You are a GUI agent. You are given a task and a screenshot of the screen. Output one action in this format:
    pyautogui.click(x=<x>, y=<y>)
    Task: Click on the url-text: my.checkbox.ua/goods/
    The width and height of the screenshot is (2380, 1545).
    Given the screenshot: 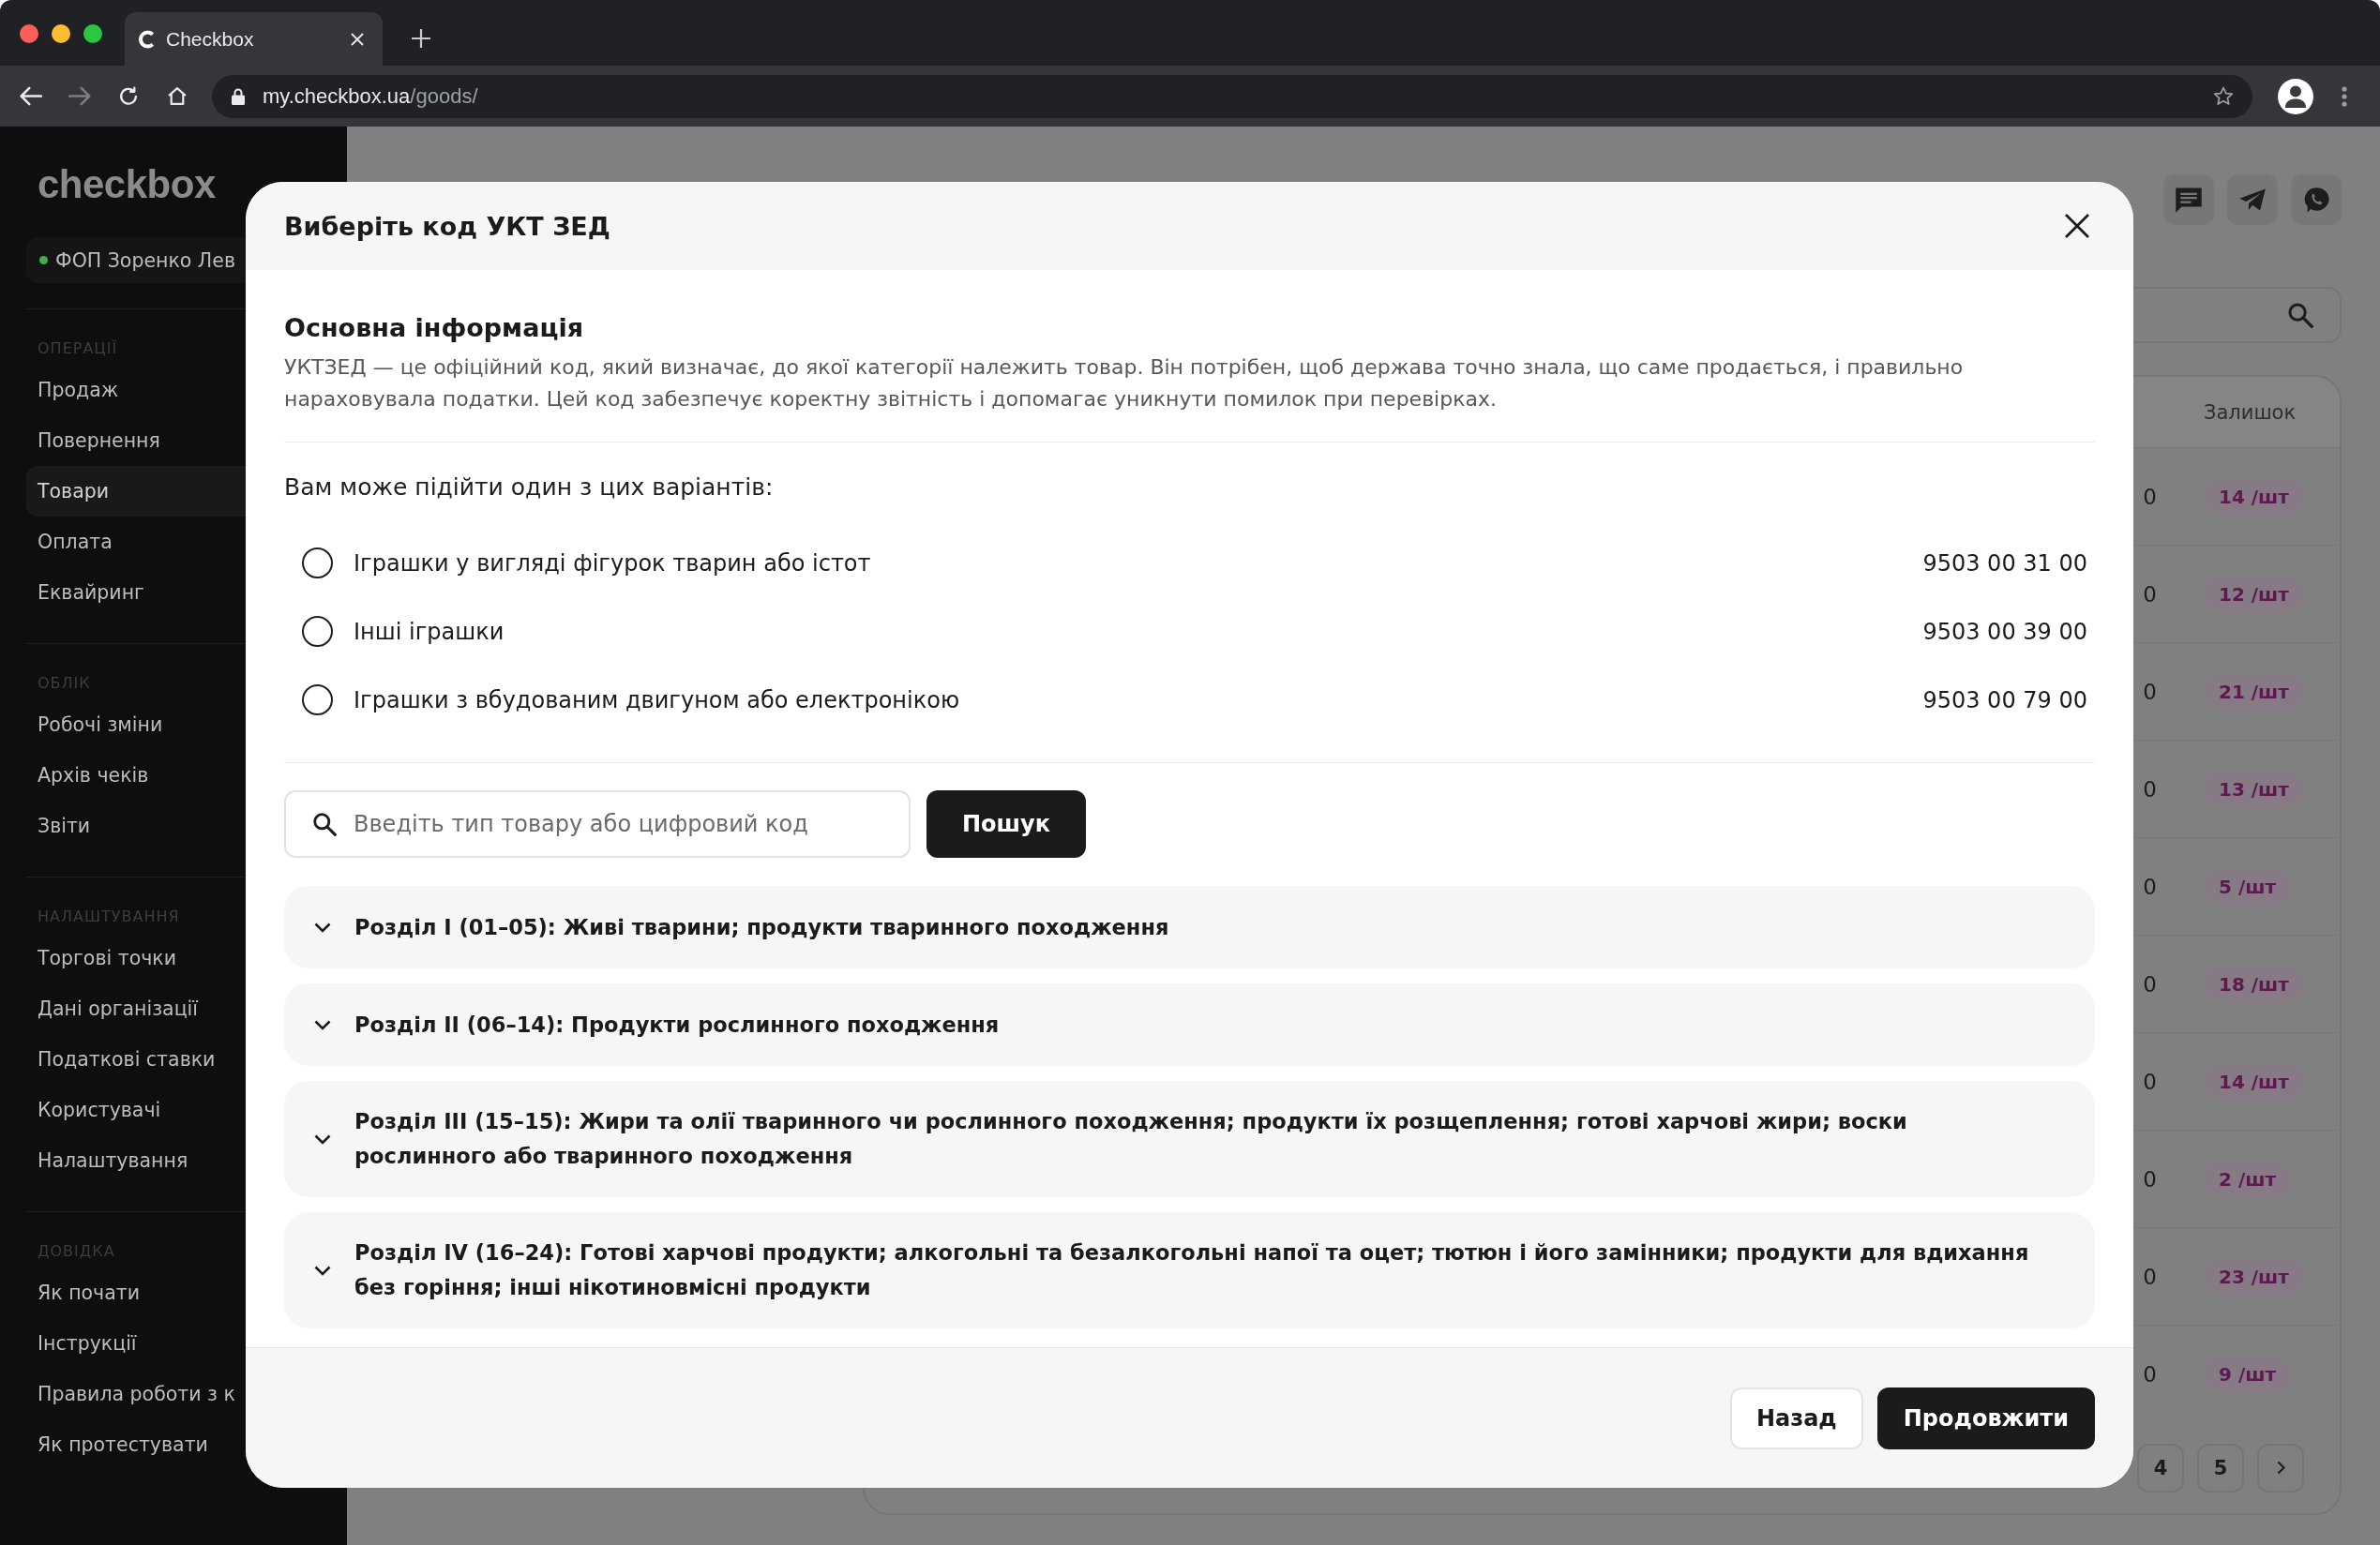 What is the action you would take?
    pyautogui.click(x=371, y=96)
    